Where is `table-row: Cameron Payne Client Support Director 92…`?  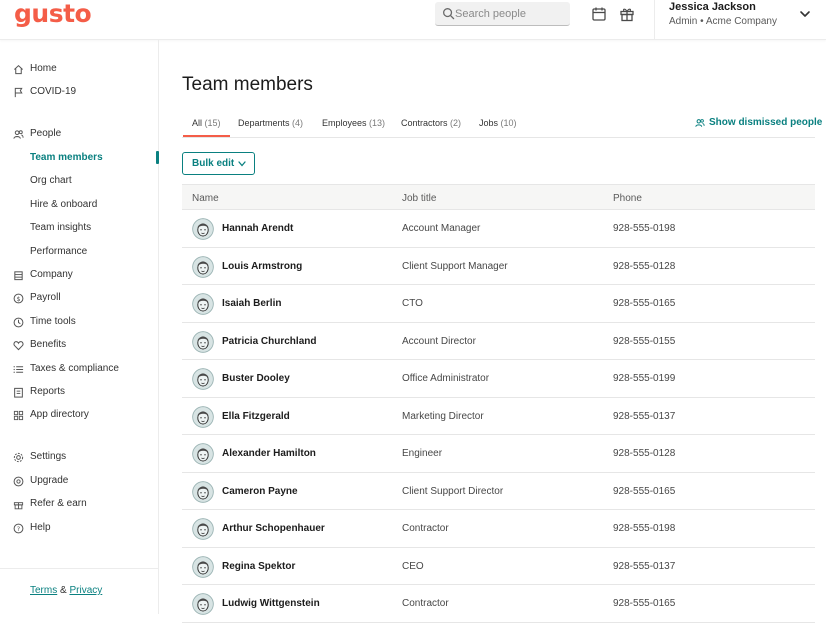 table-row: Cameron Payne Client Support Director 92… is located at coordinates (498, 491).